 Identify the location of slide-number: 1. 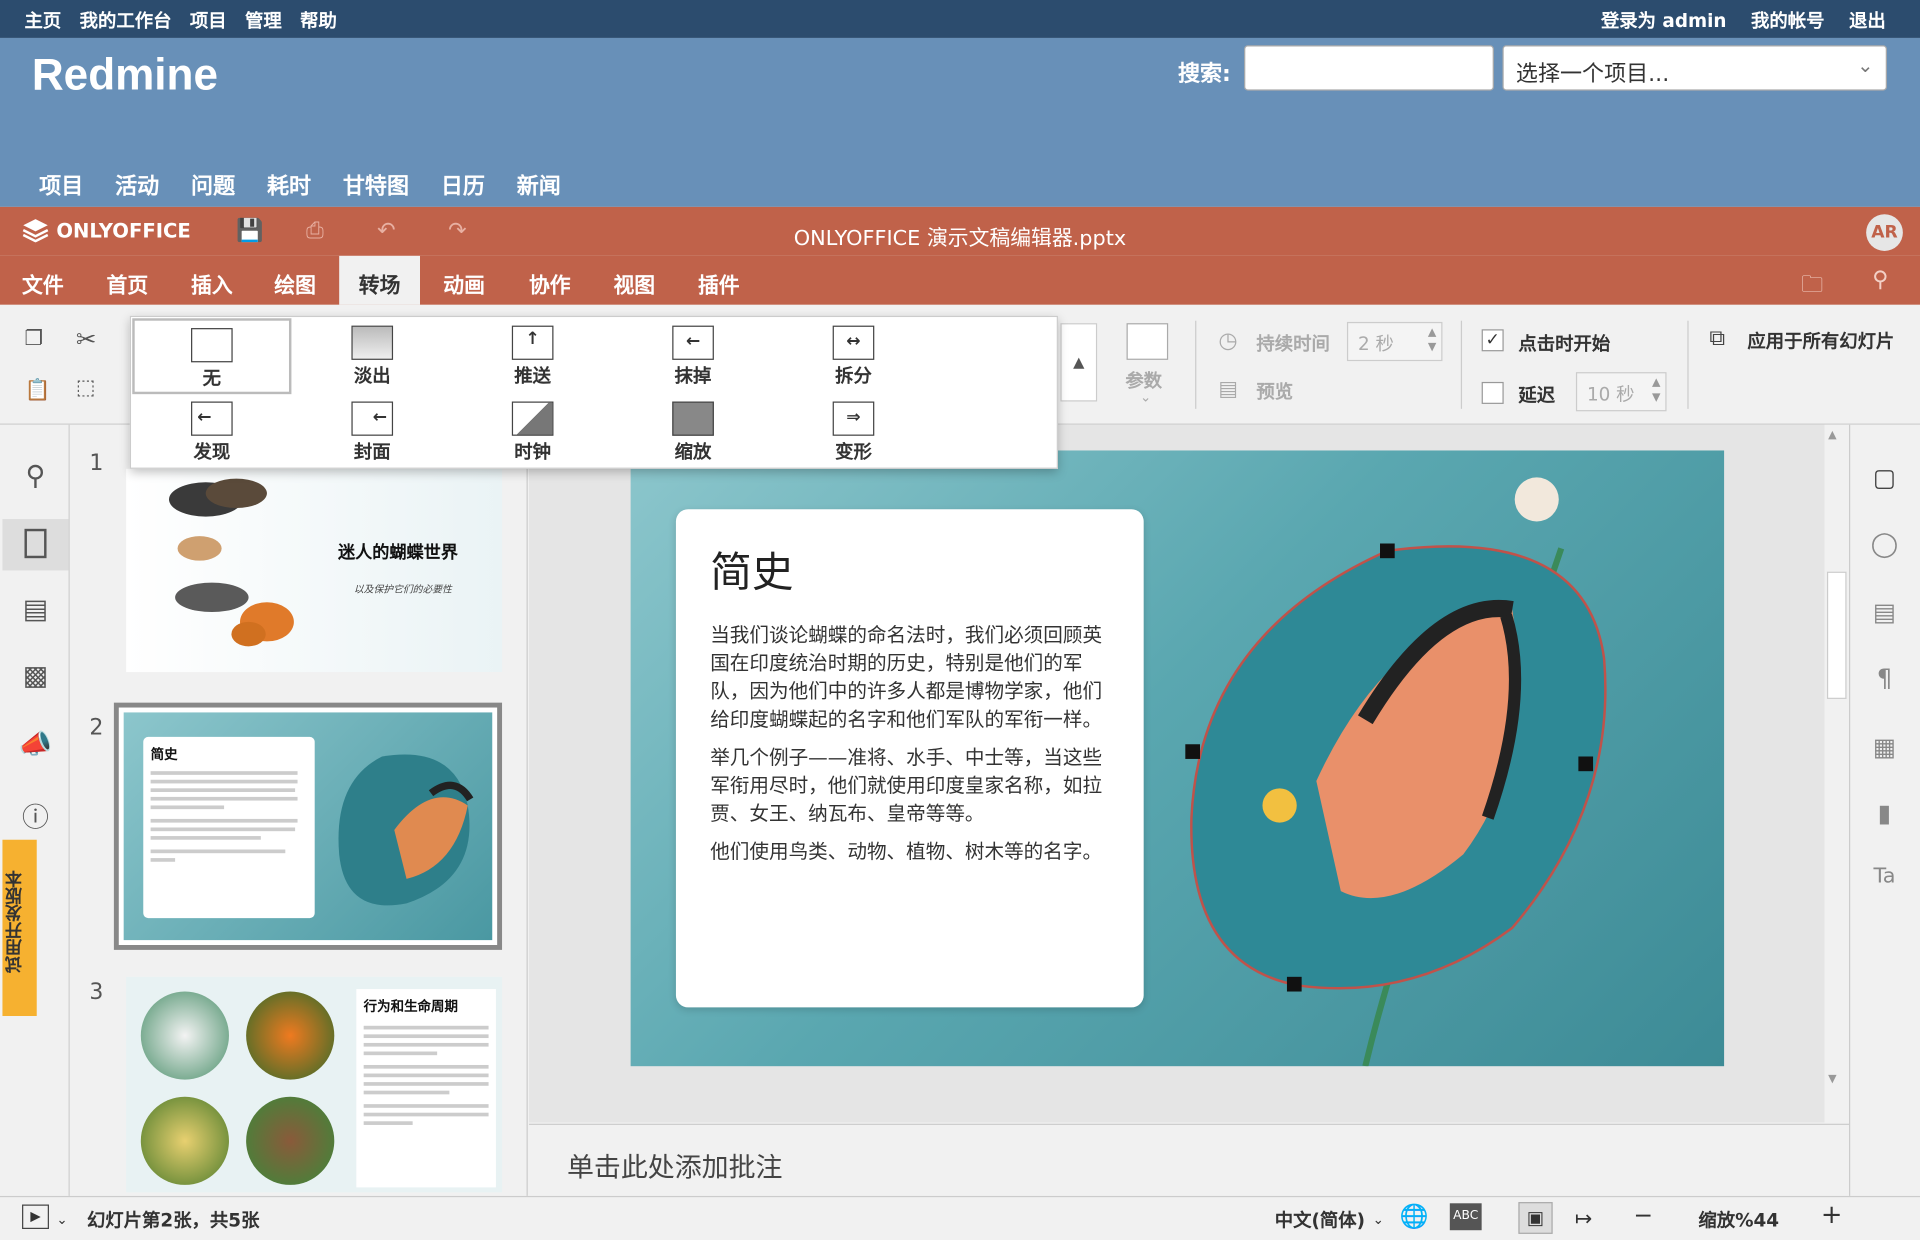
(96, 463).